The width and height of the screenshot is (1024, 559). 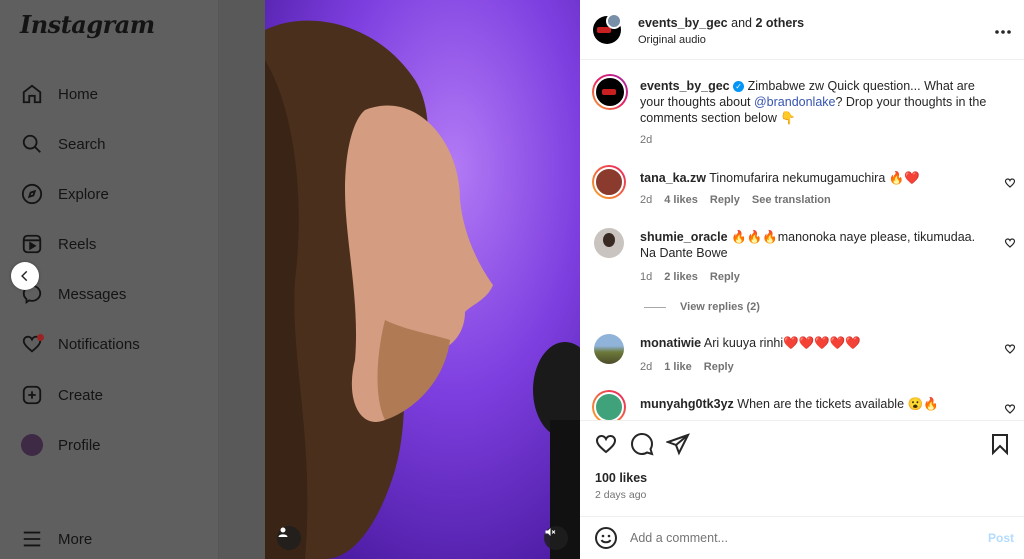 I want to click on comment-username: tana_ka.zw, so click(x=673, y=178).